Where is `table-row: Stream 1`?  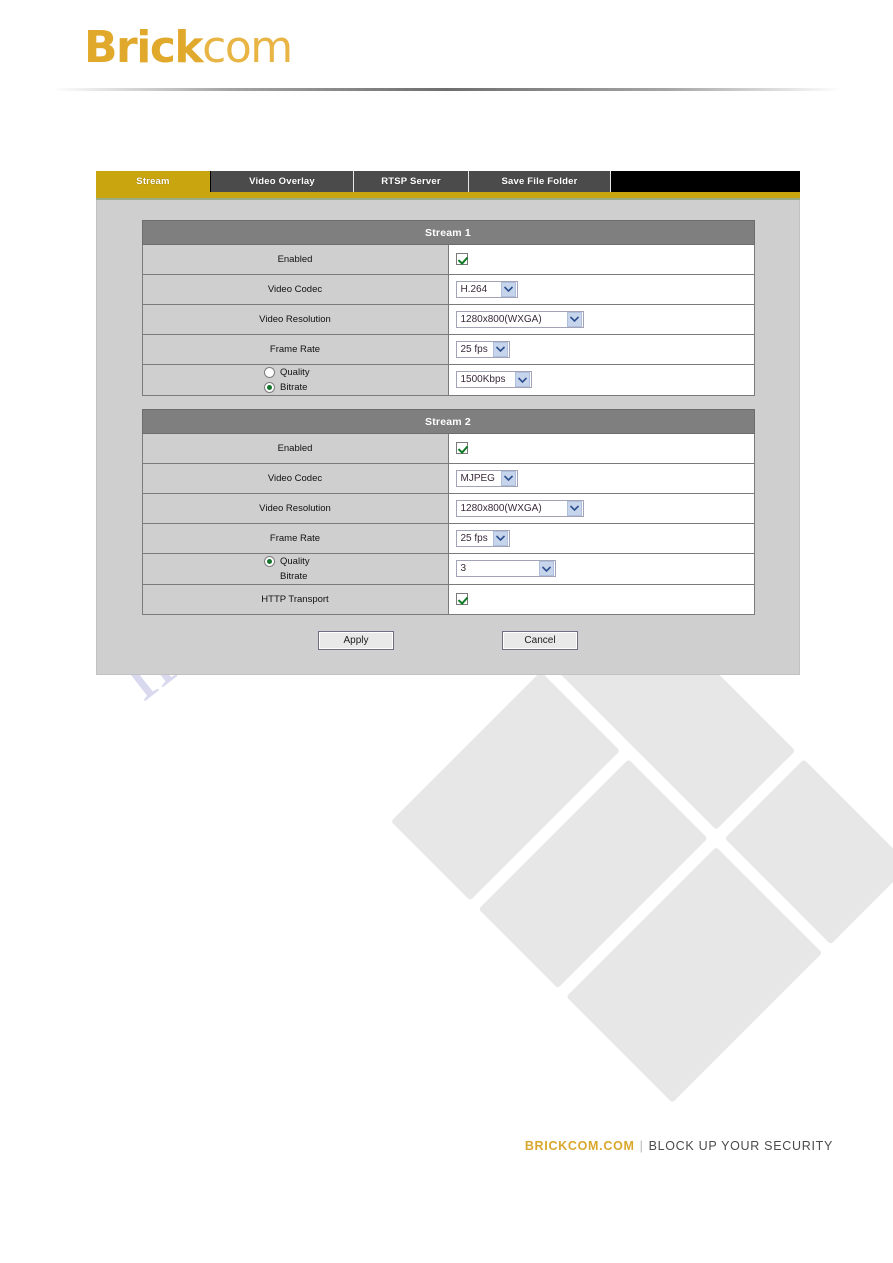 table-row: Stream 1 is located at coordinates (448, 232).